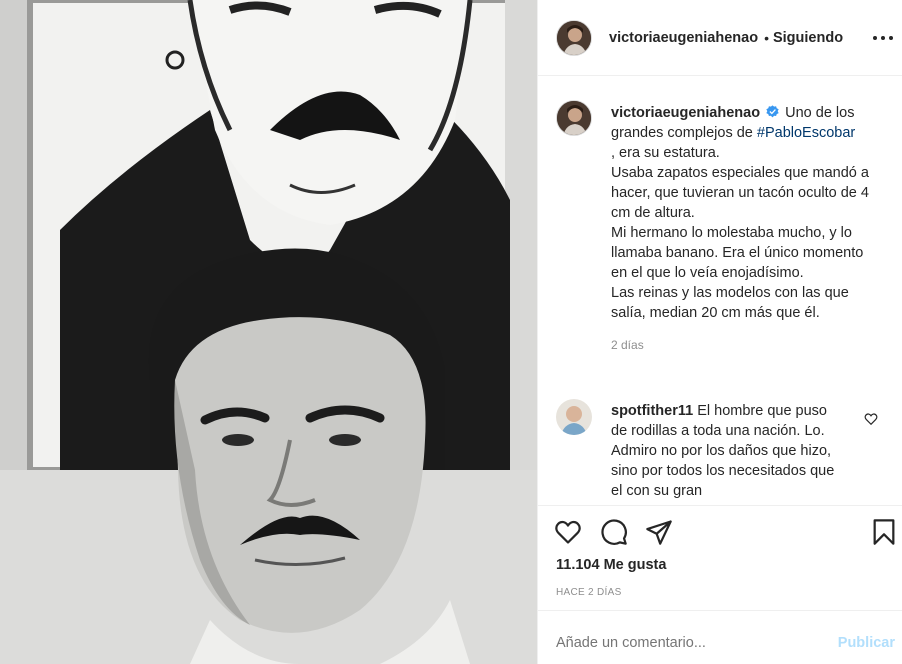  What do you see at coordinates (652, 411) in the screenshot?
I see `commenter-username: spotfither11` at bounding box center [652, 411].